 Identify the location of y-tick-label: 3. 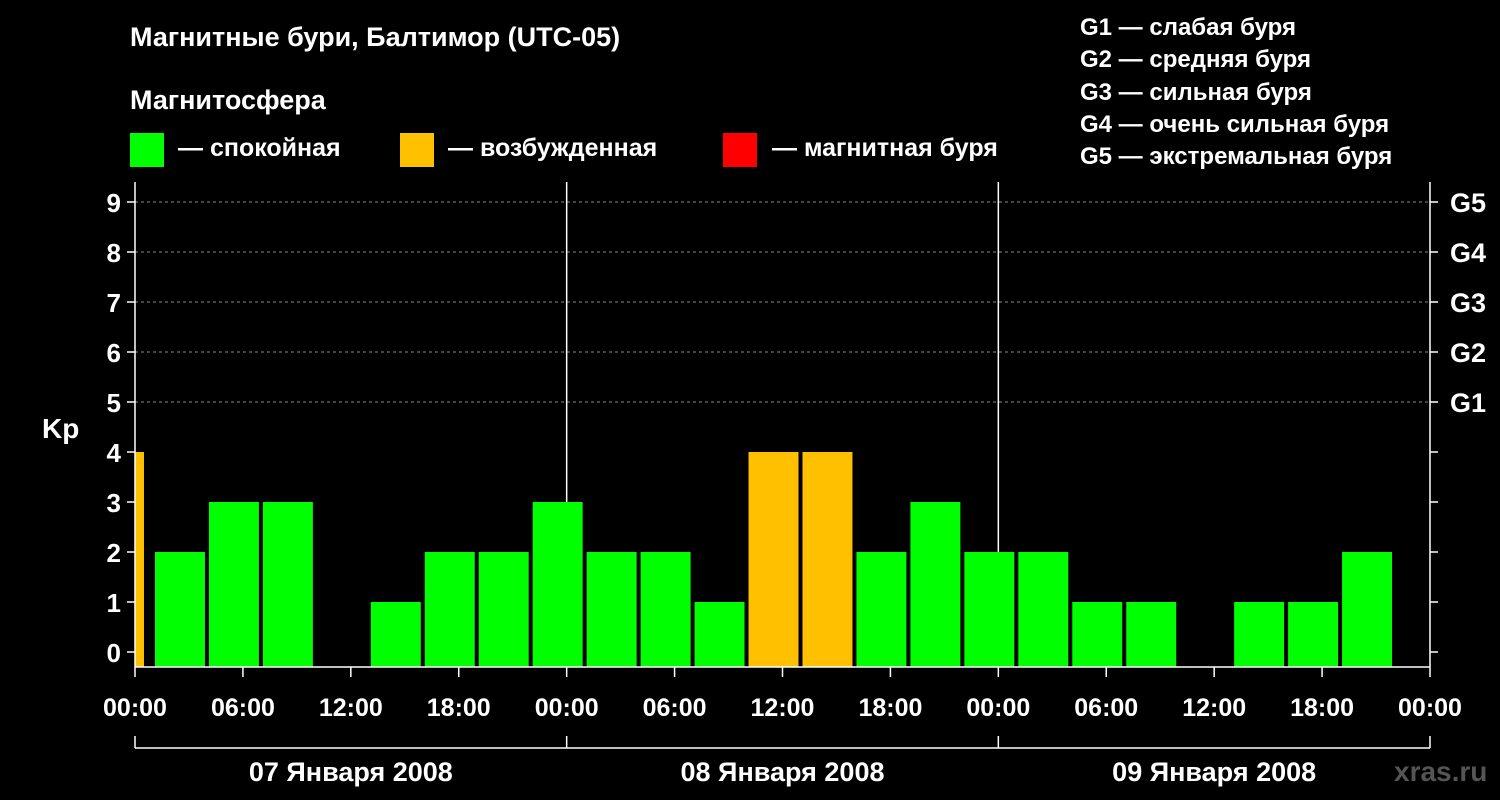
(114, 503).